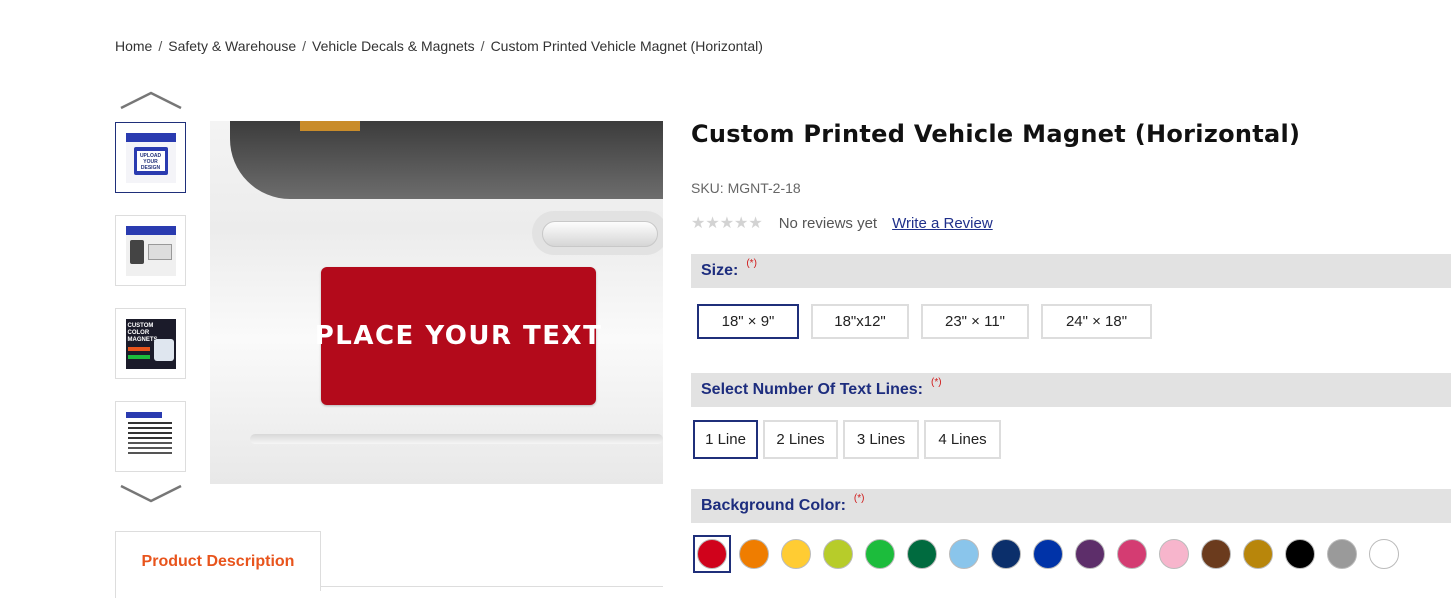 The image size is (1451, 598). I want to click on product-sku: SKU: MGNT-2-18, so click(746, 188).